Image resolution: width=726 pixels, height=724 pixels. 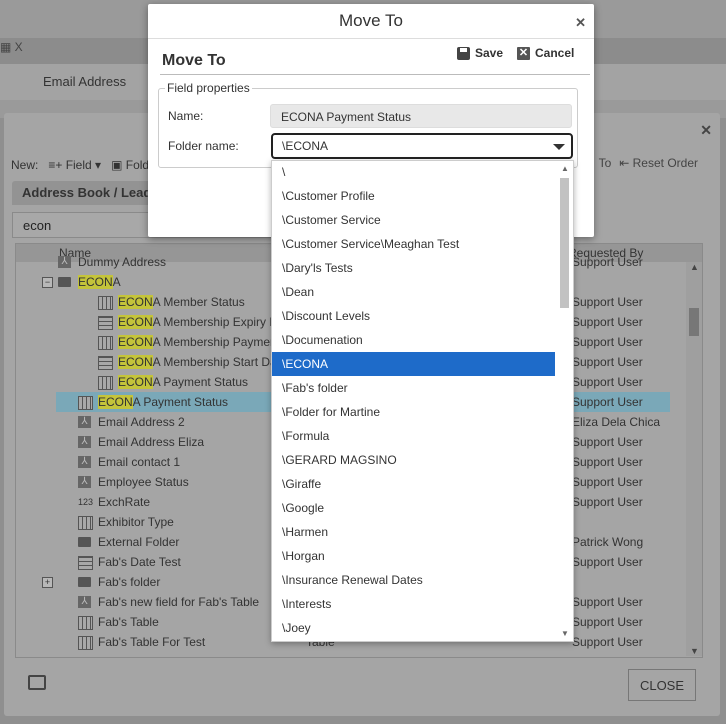 I want to click on folder-name-select: \ECONA, so click(x=422, y=146).